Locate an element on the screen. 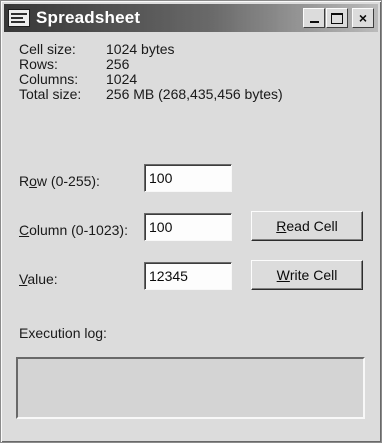 The image size is (382, 443). column-input is located at coordinates (188, 227).